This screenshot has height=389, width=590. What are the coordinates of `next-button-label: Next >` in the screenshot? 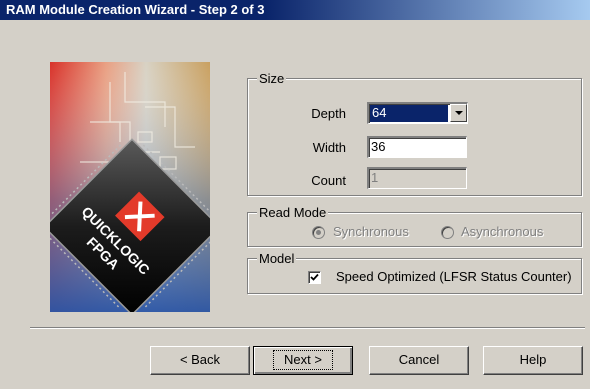 It's located at (303, 360).